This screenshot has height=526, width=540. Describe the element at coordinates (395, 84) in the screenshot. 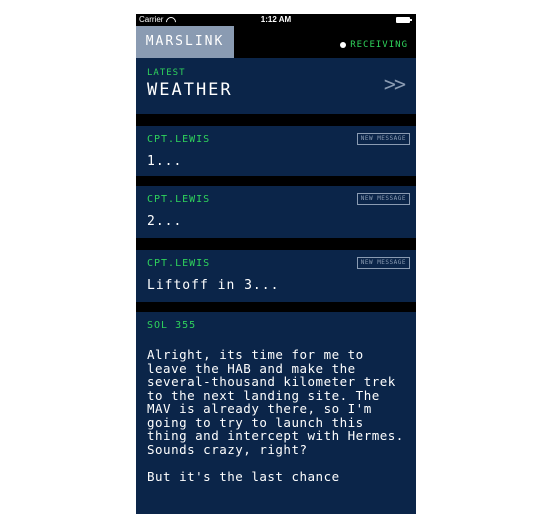

I see `chevron-right-icon: >>` at that location.